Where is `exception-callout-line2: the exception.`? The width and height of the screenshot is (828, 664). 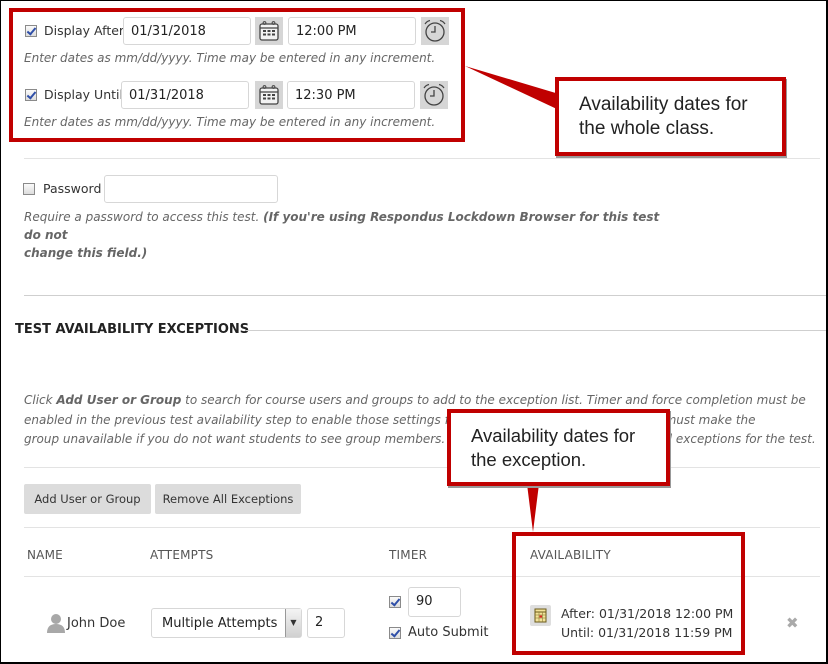 exception-callout-line2: the exception. is located at coordinates (529, 459).